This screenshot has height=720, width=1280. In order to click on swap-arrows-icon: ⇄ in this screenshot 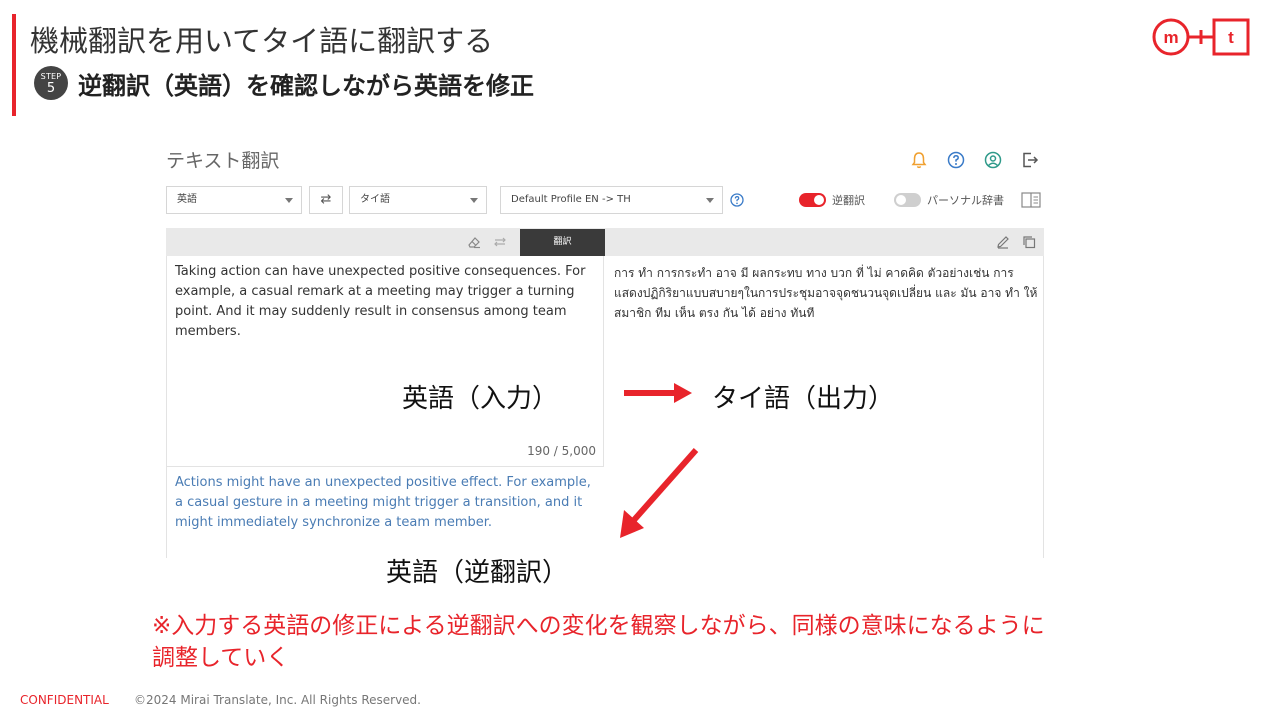, I will do `click(326, 199)`.